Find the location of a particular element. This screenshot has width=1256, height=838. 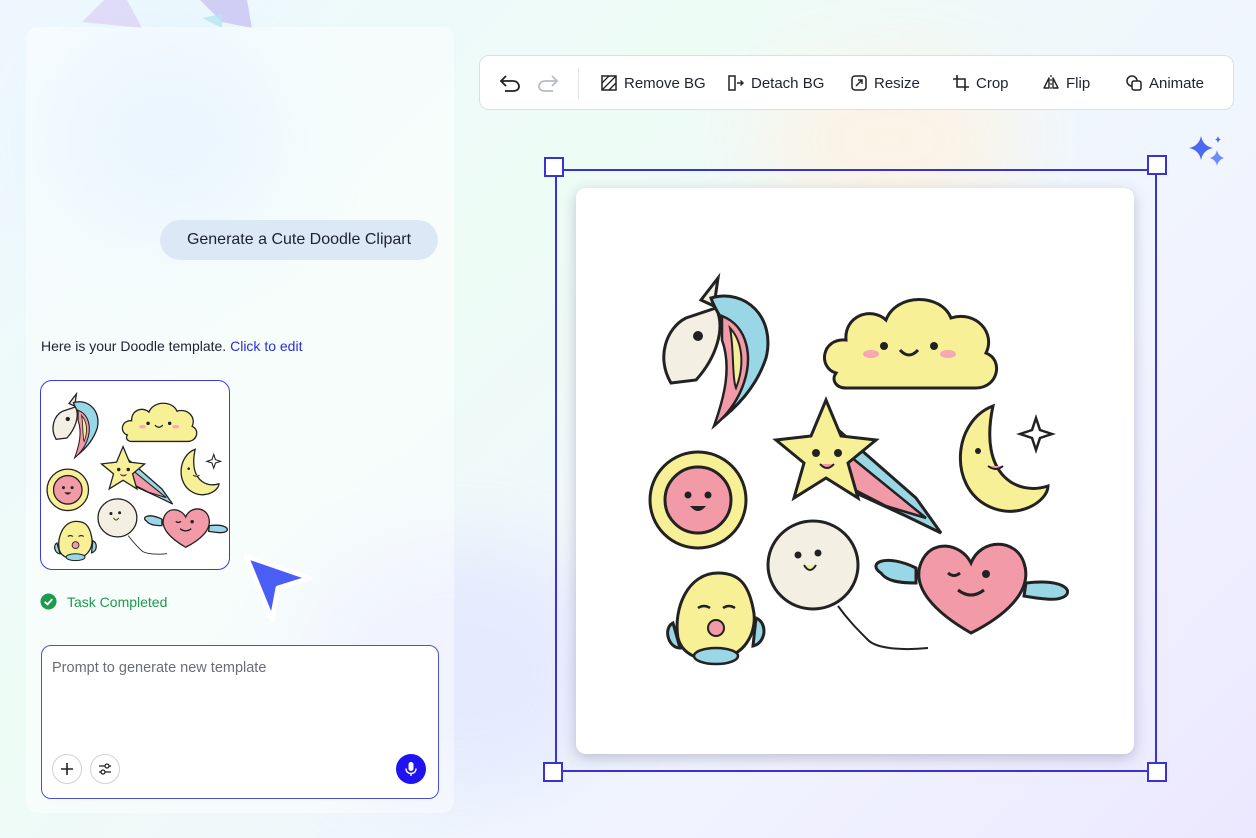

undo-button is located at coordinates (510, 83).